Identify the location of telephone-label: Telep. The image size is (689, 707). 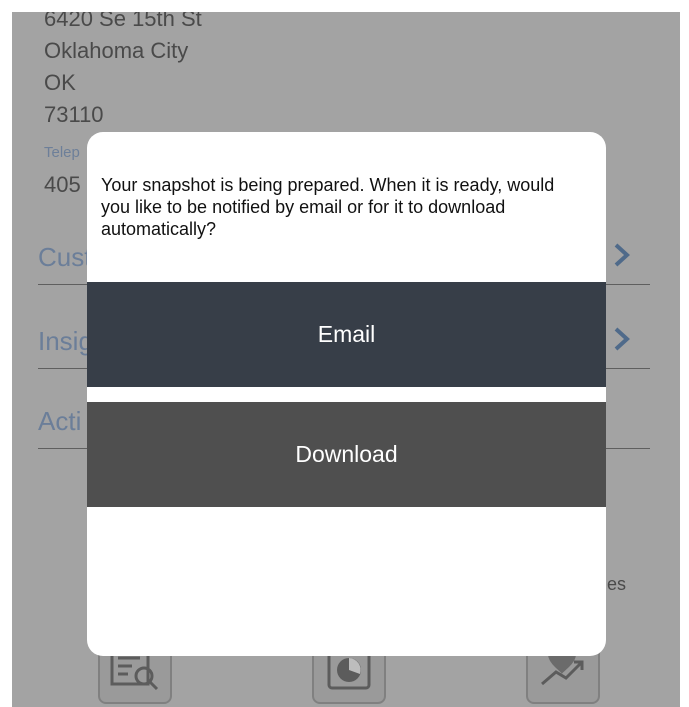
(62, 152).